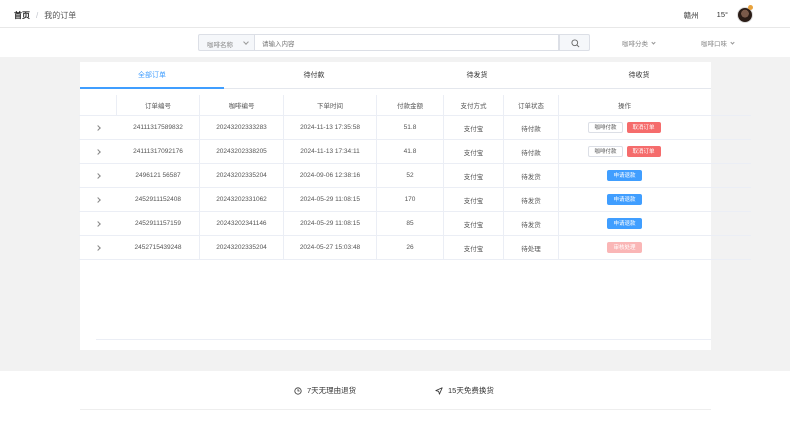 Image resolution: width=790 pixels, height=438 pixels. What do you see at coordinates (152, 88) in the screenshot?
I see `active-tab-indicator` at bounding box center [152, 88].